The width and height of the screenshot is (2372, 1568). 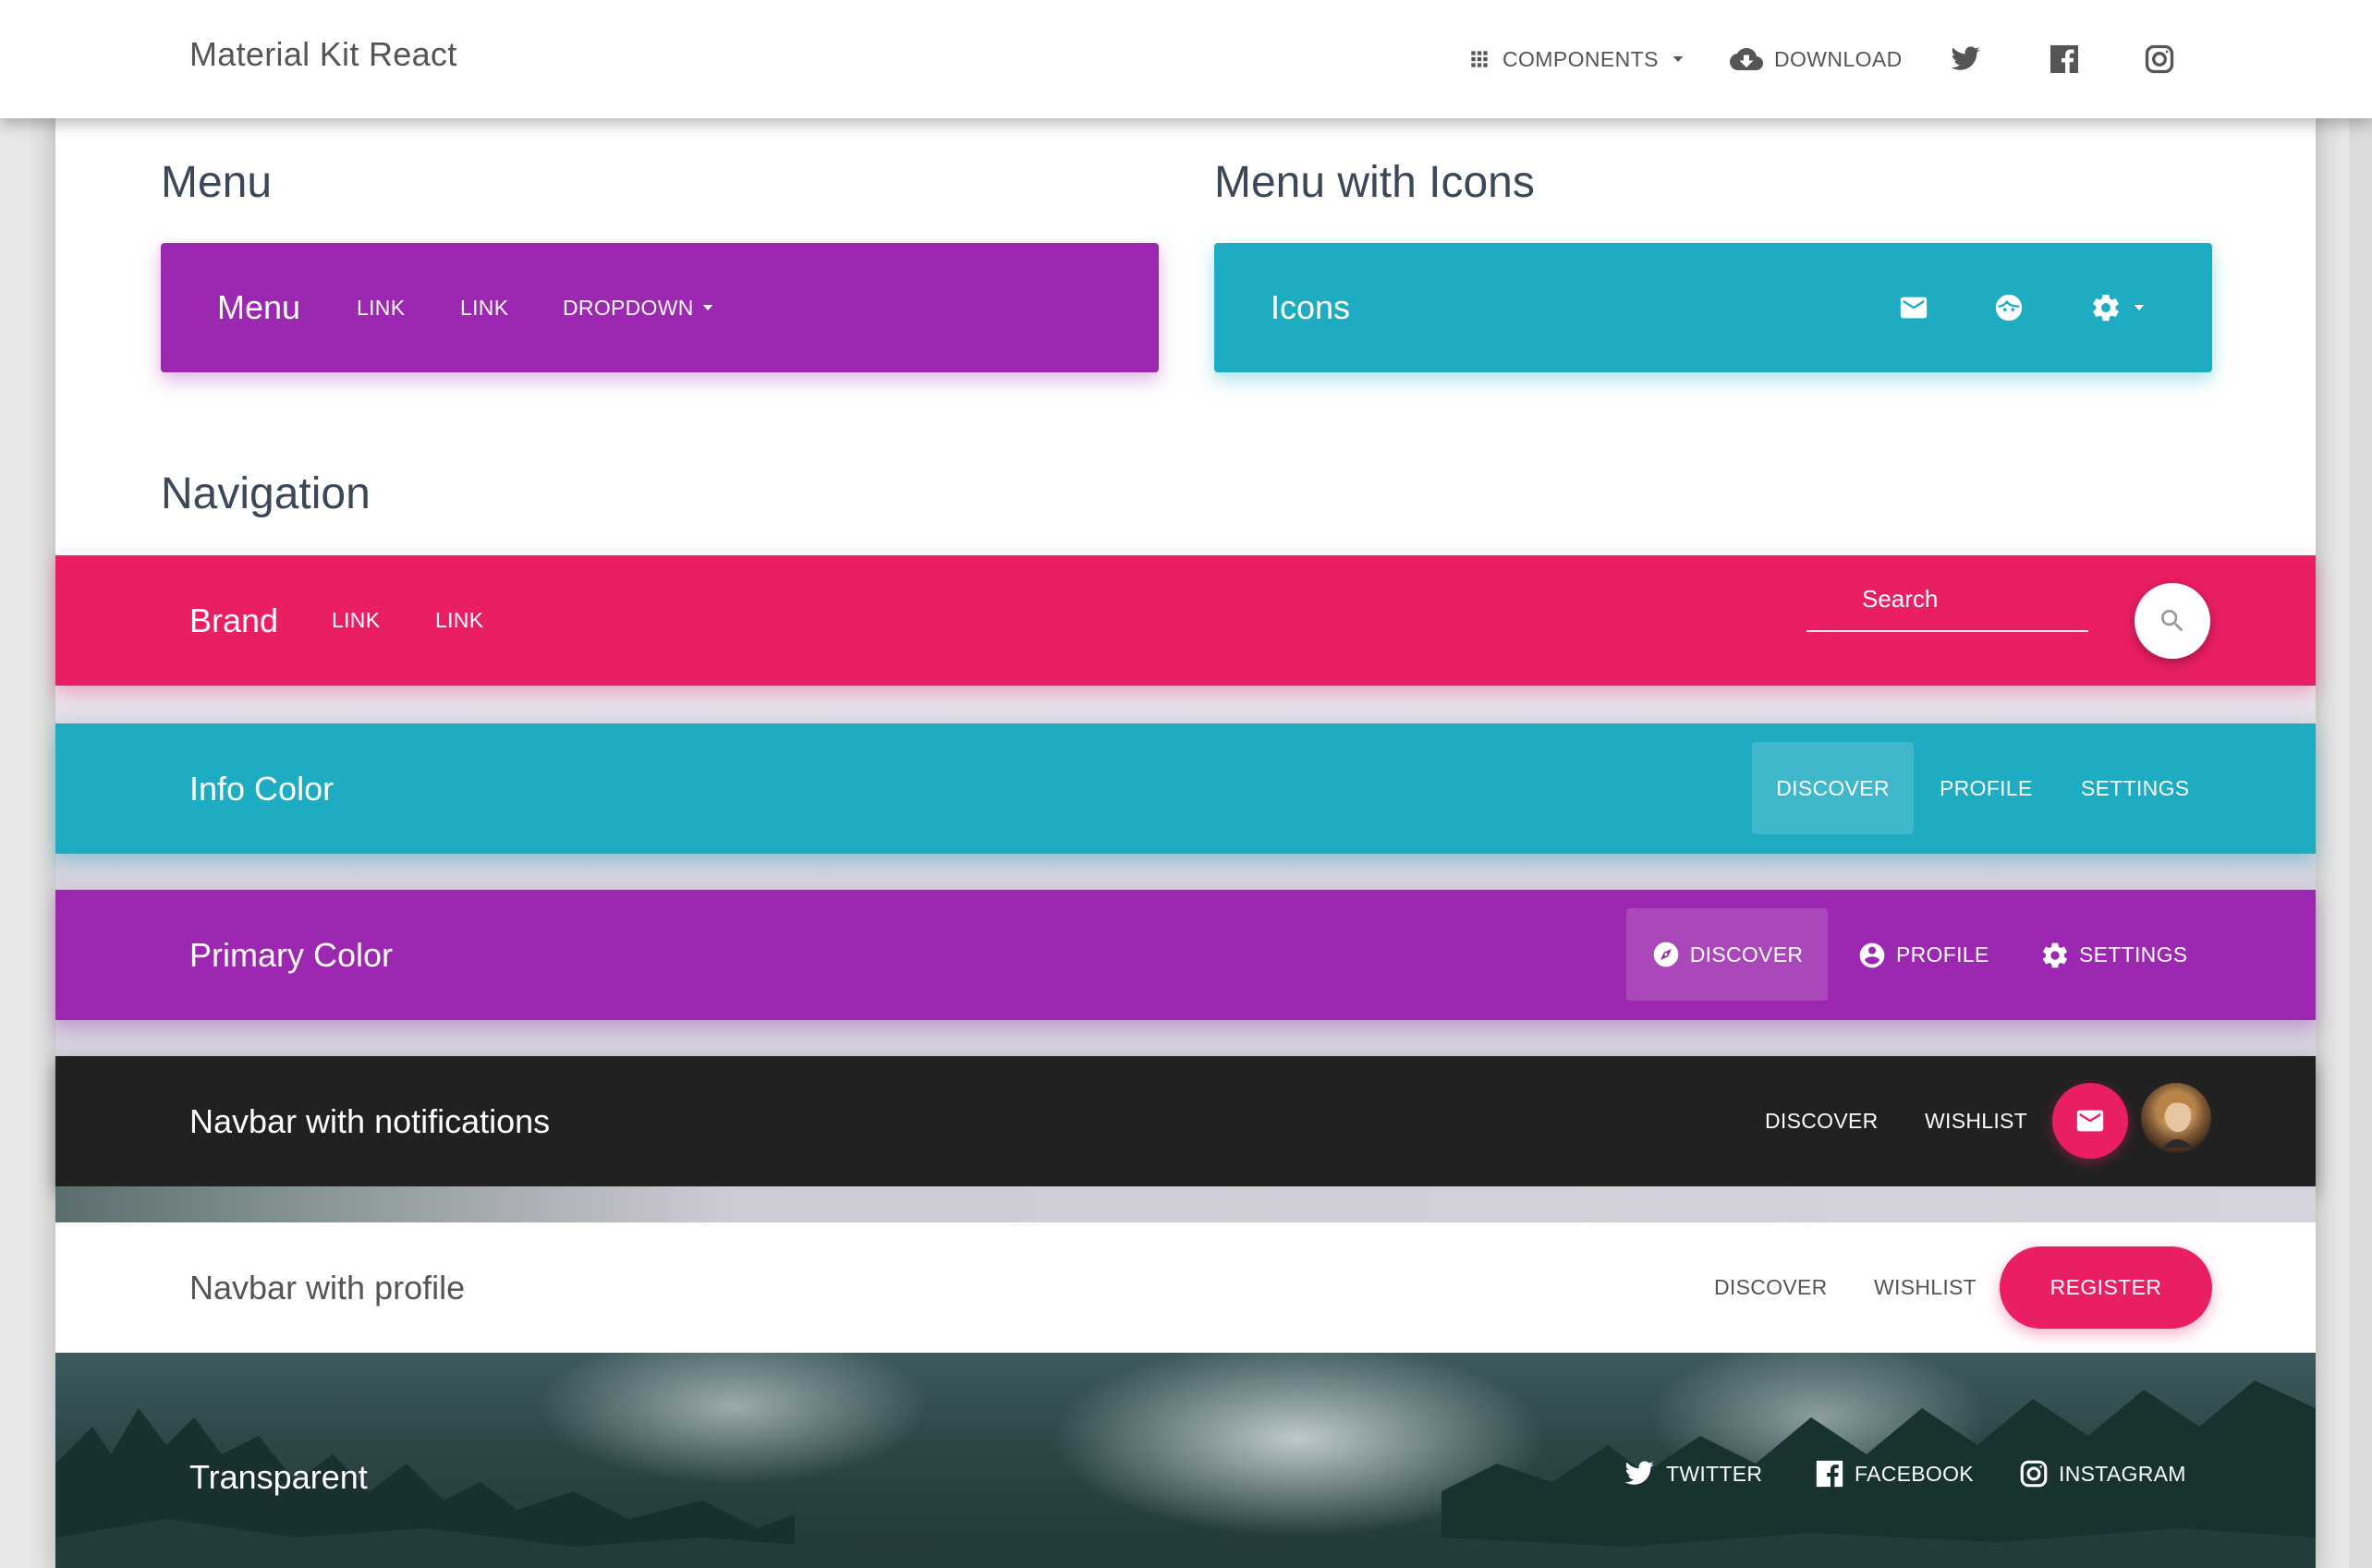 I want to click on face-icon, so click(x=2009, y=307).